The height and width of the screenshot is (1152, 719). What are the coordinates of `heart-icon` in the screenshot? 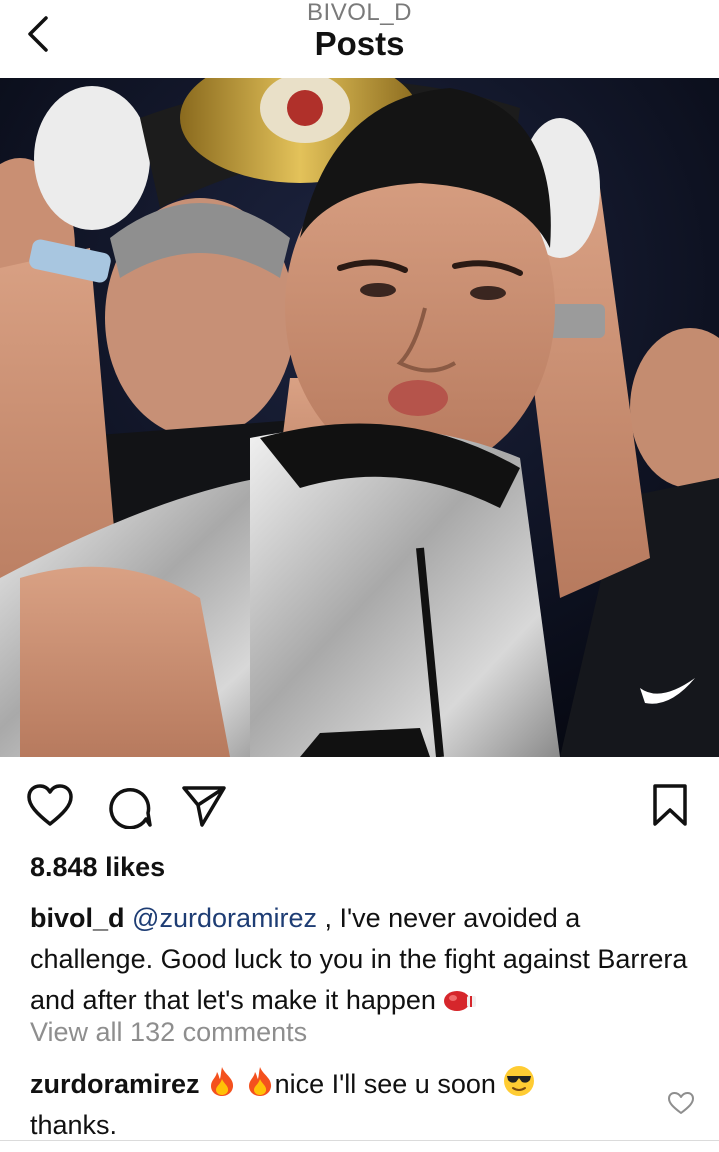 It's located at (50, 805).